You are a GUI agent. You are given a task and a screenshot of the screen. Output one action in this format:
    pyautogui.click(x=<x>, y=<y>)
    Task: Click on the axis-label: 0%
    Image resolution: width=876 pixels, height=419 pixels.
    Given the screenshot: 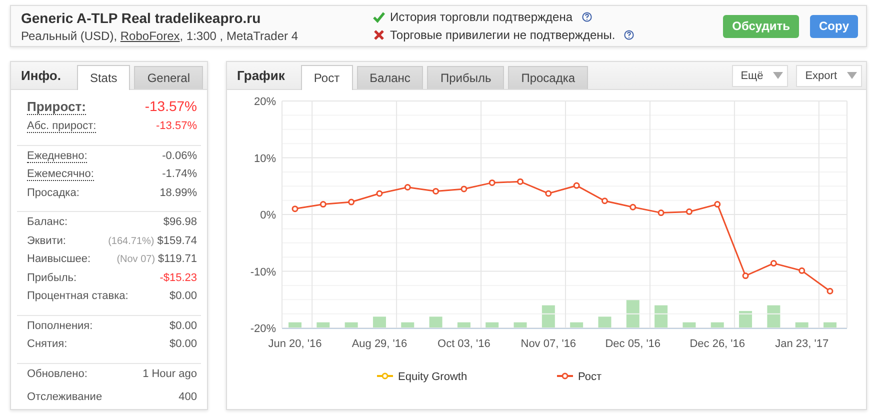 What is the action you would take?
    pyautogui.click(x=268, y=216)
    